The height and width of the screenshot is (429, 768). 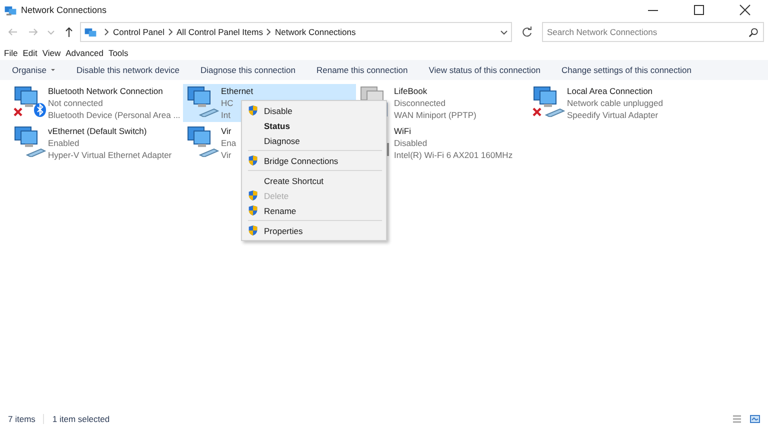 I want to click on connection-device: Intel(R) Wi-Fi 6 AX201 160MHz, so click(x=453, y=155).